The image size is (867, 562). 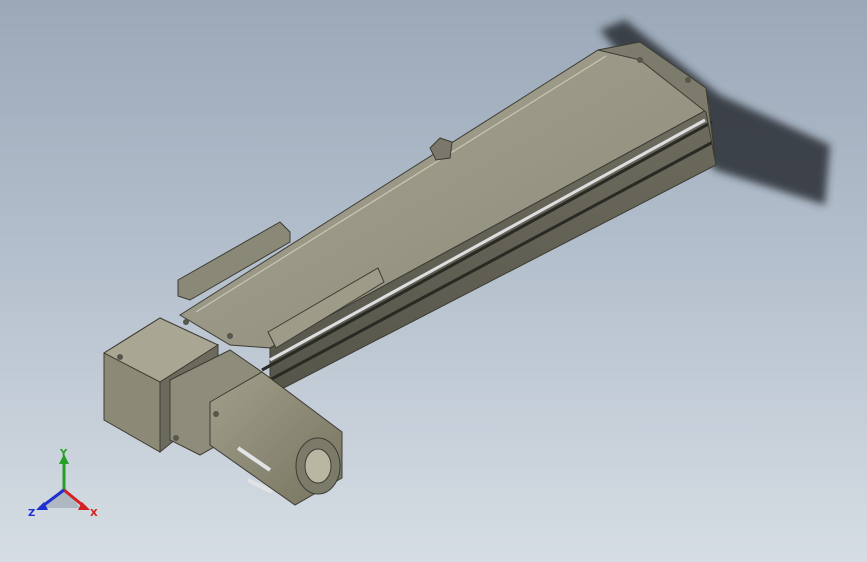 What do you see at coordinates (31, 513) in the screenshot?
I see `z-axis-label: Z` at bounding box center [31, 513].